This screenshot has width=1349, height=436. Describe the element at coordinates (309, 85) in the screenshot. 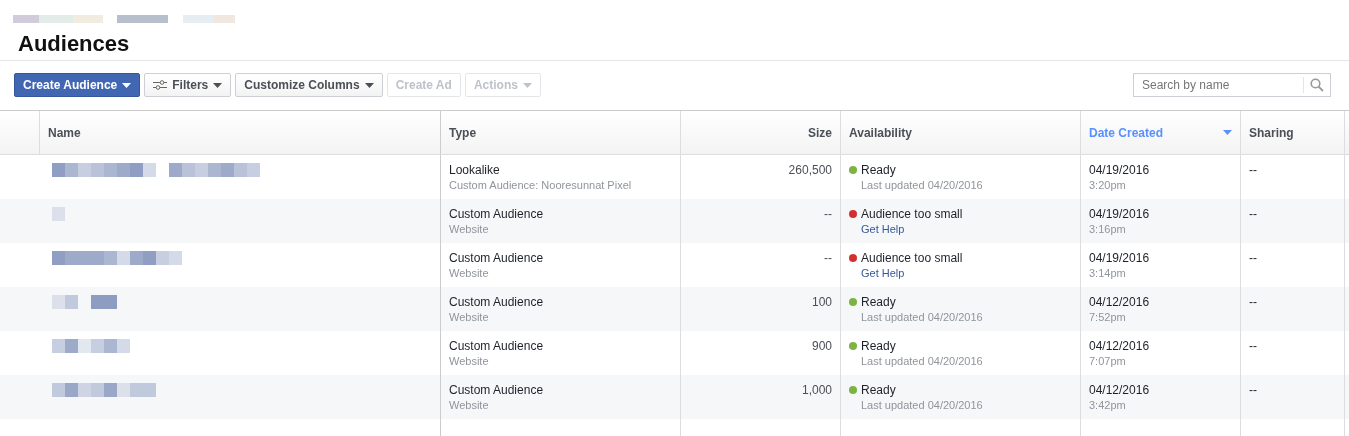

I see `toolbar-button: Customize Columns` at that location.